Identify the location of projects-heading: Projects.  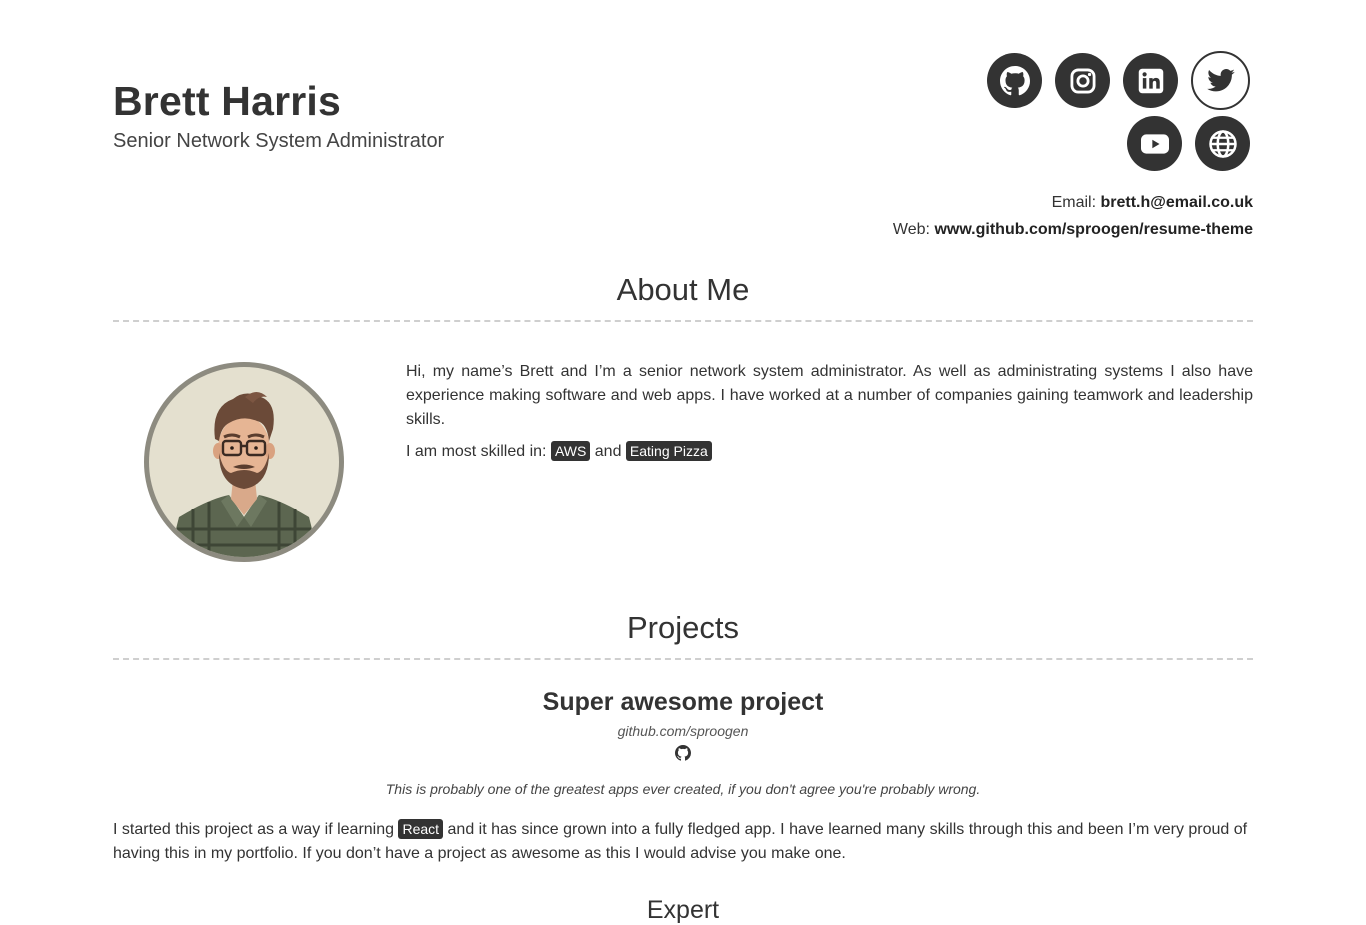
(683, 627).